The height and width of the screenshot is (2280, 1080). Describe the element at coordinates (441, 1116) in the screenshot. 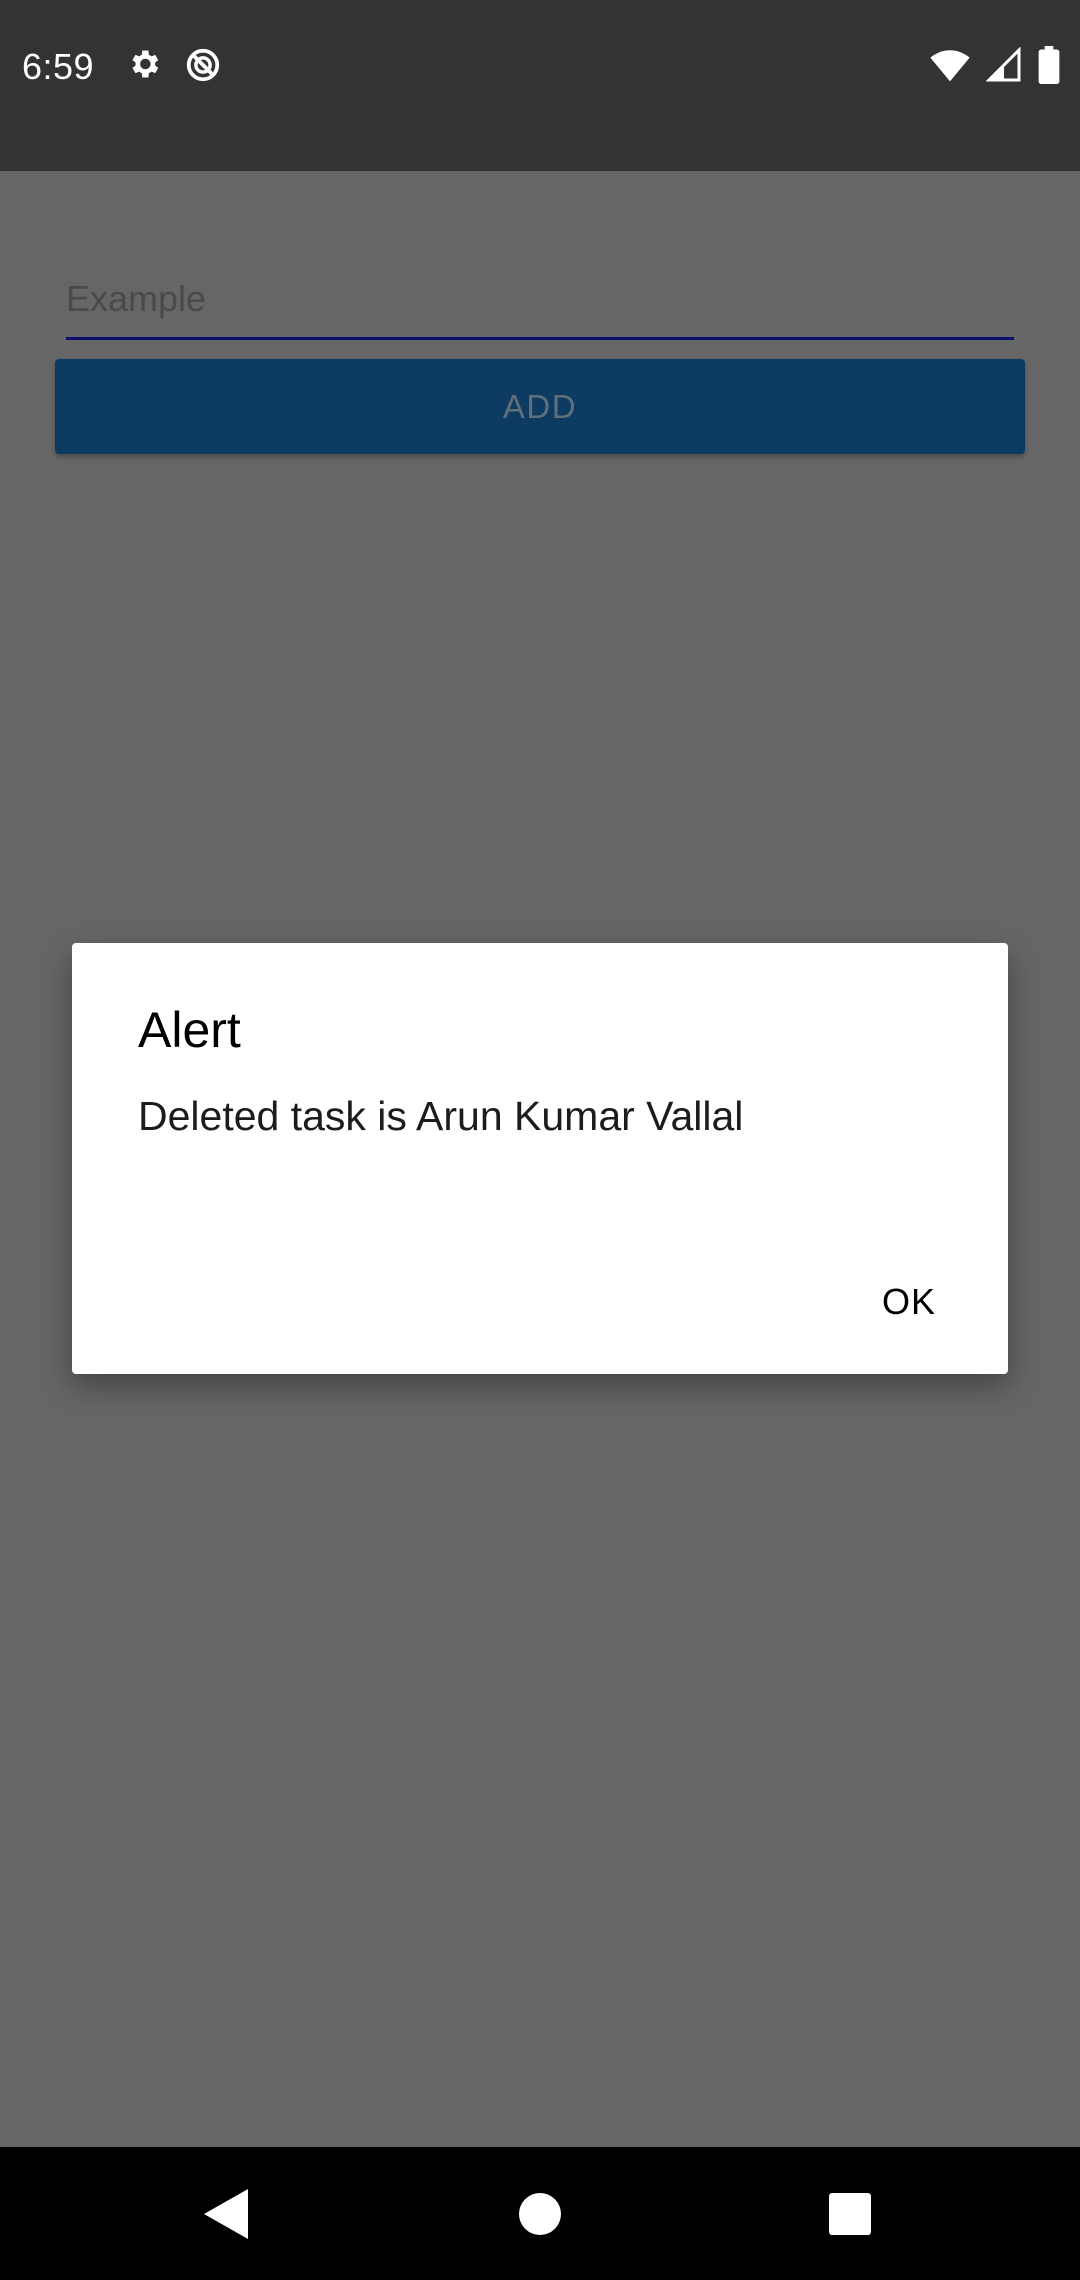

I see `dialog-message: Deleted task is Arun Kumar Vallal` at that location.